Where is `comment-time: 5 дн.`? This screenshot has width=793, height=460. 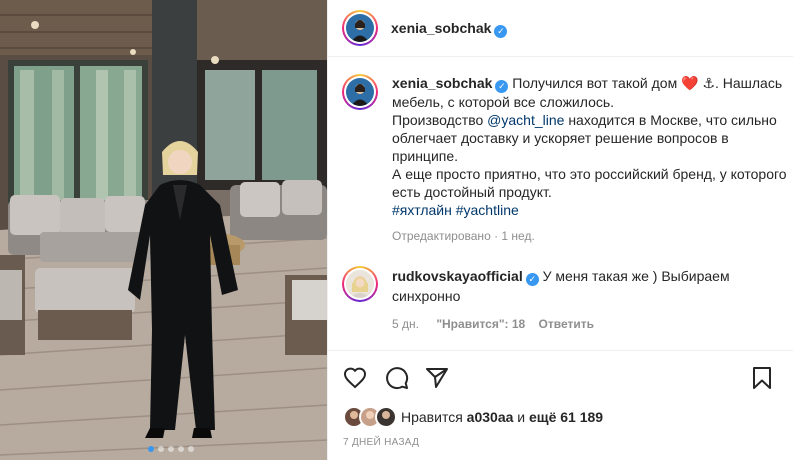
comment-time: 5 дн. is located at coordinates (405, 324).